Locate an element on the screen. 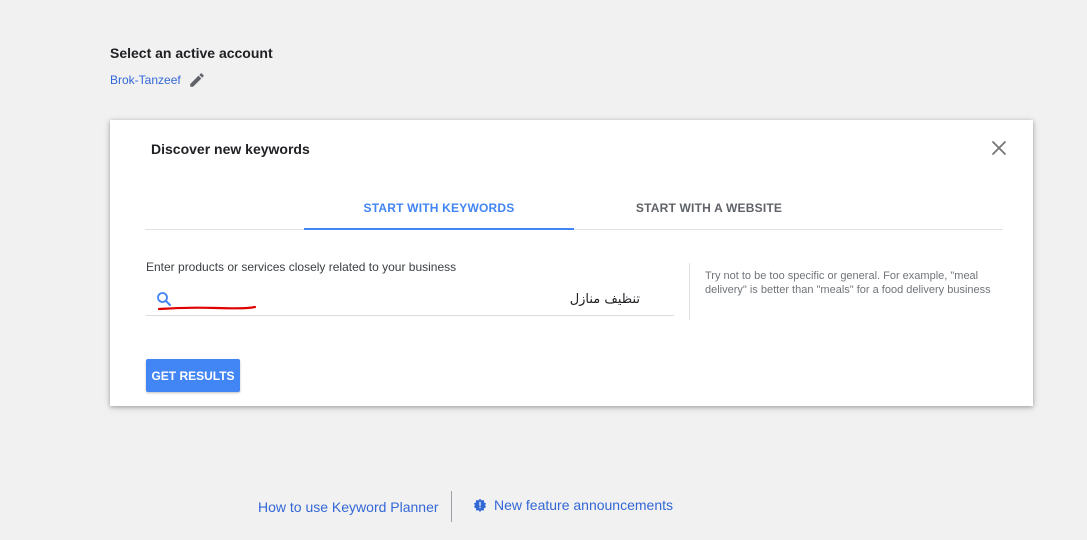  feature-announcements-link: New feature announcements is located at coordinates (573, 505).